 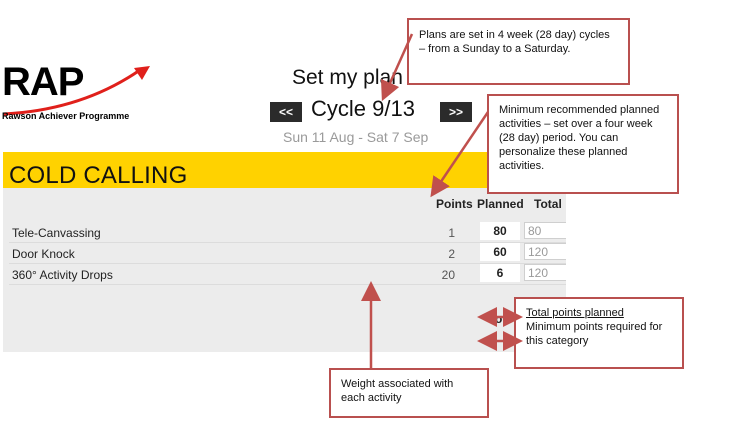 I want to click on category-title: COLD CALLING, so click(x=98, y=175).